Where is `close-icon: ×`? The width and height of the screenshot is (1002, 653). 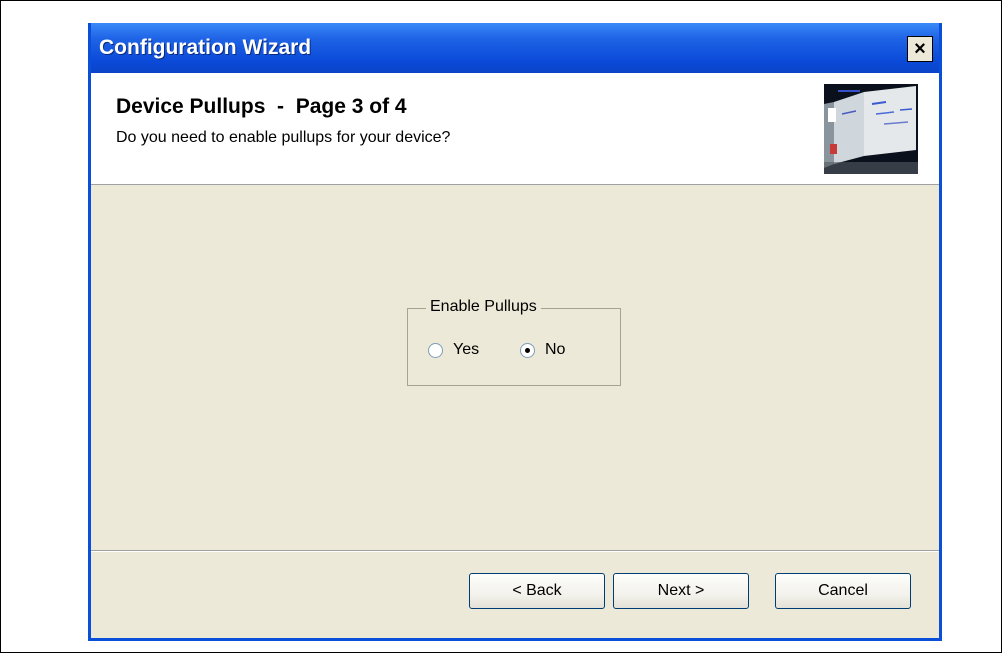 close-icon: × is located at coordinates (920, 49).